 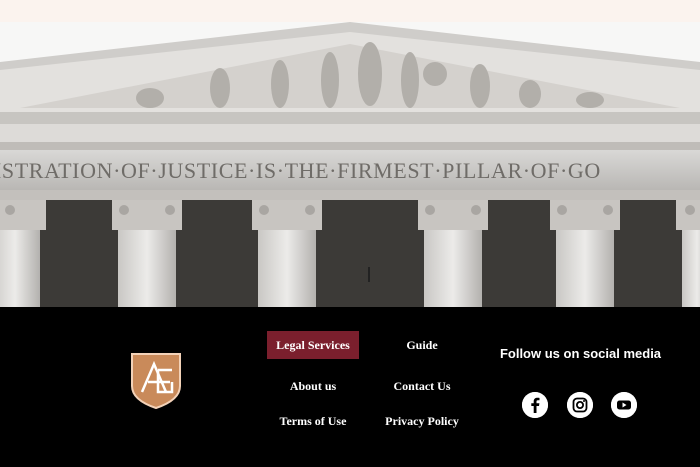 I want to click on nav-legal-services: Legal Services, so click(x=313, y=345).